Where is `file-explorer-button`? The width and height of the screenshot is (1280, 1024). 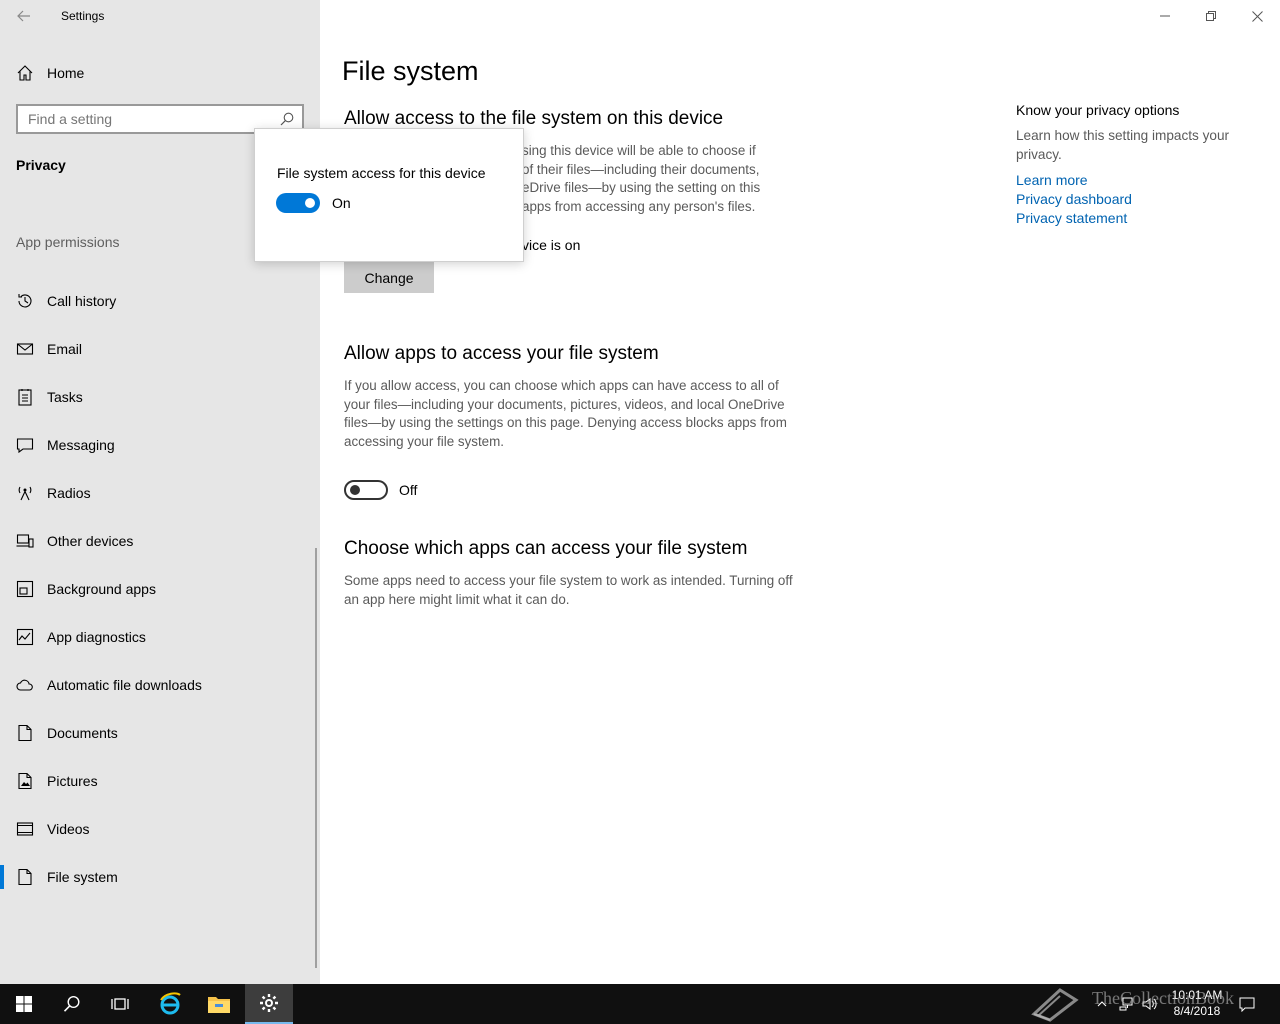 file-explorer-button is located at coordinates (219, 1004).